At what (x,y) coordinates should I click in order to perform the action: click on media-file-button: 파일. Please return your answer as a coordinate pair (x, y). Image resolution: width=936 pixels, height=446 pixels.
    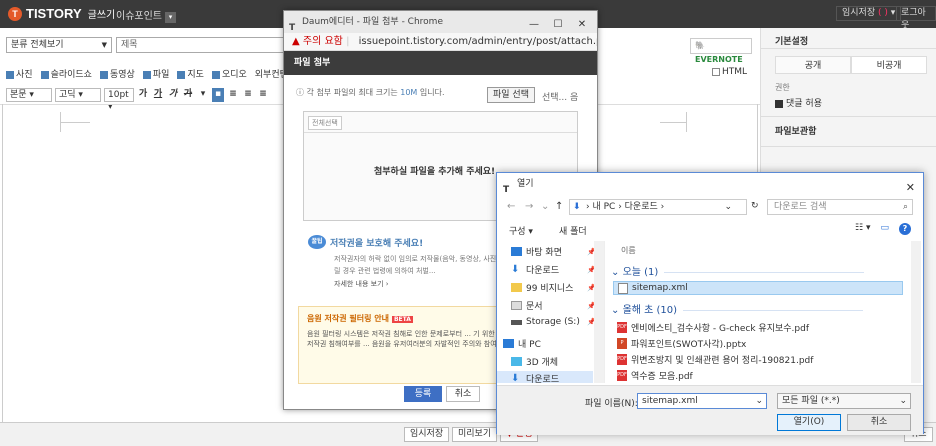
    Looking at the image, I should click on (155, 73).